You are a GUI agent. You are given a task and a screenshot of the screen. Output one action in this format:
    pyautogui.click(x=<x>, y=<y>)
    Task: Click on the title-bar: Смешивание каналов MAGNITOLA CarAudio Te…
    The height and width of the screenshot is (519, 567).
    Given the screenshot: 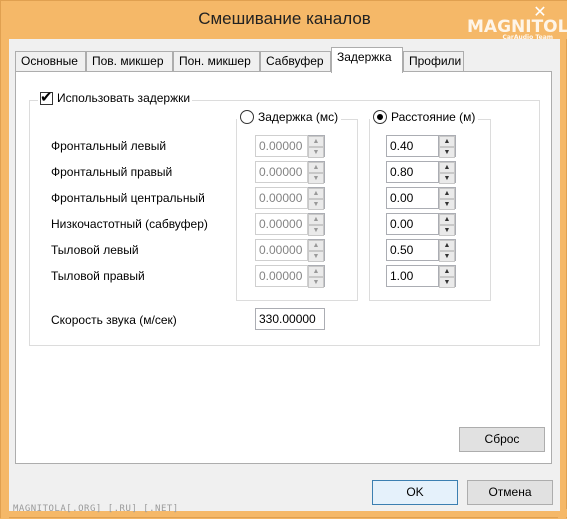 What is the action you would take?
    pyautogui.click(x=284, y=21)
    